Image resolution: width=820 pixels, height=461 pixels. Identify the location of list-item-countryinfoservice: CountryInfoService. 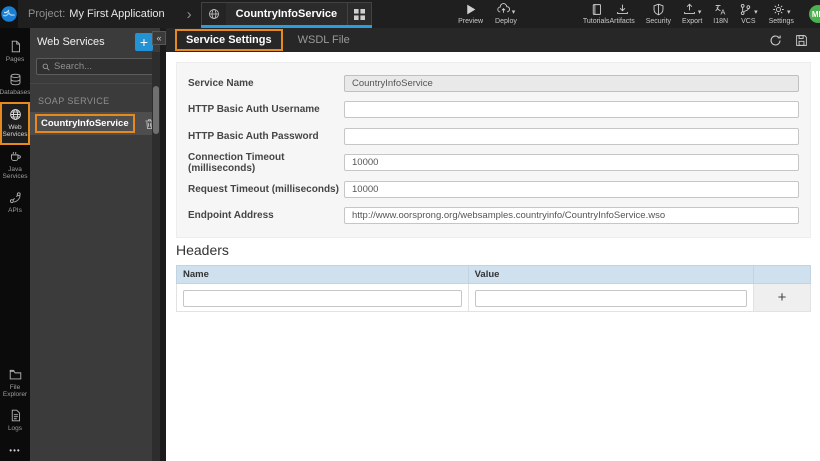
(95, 123).